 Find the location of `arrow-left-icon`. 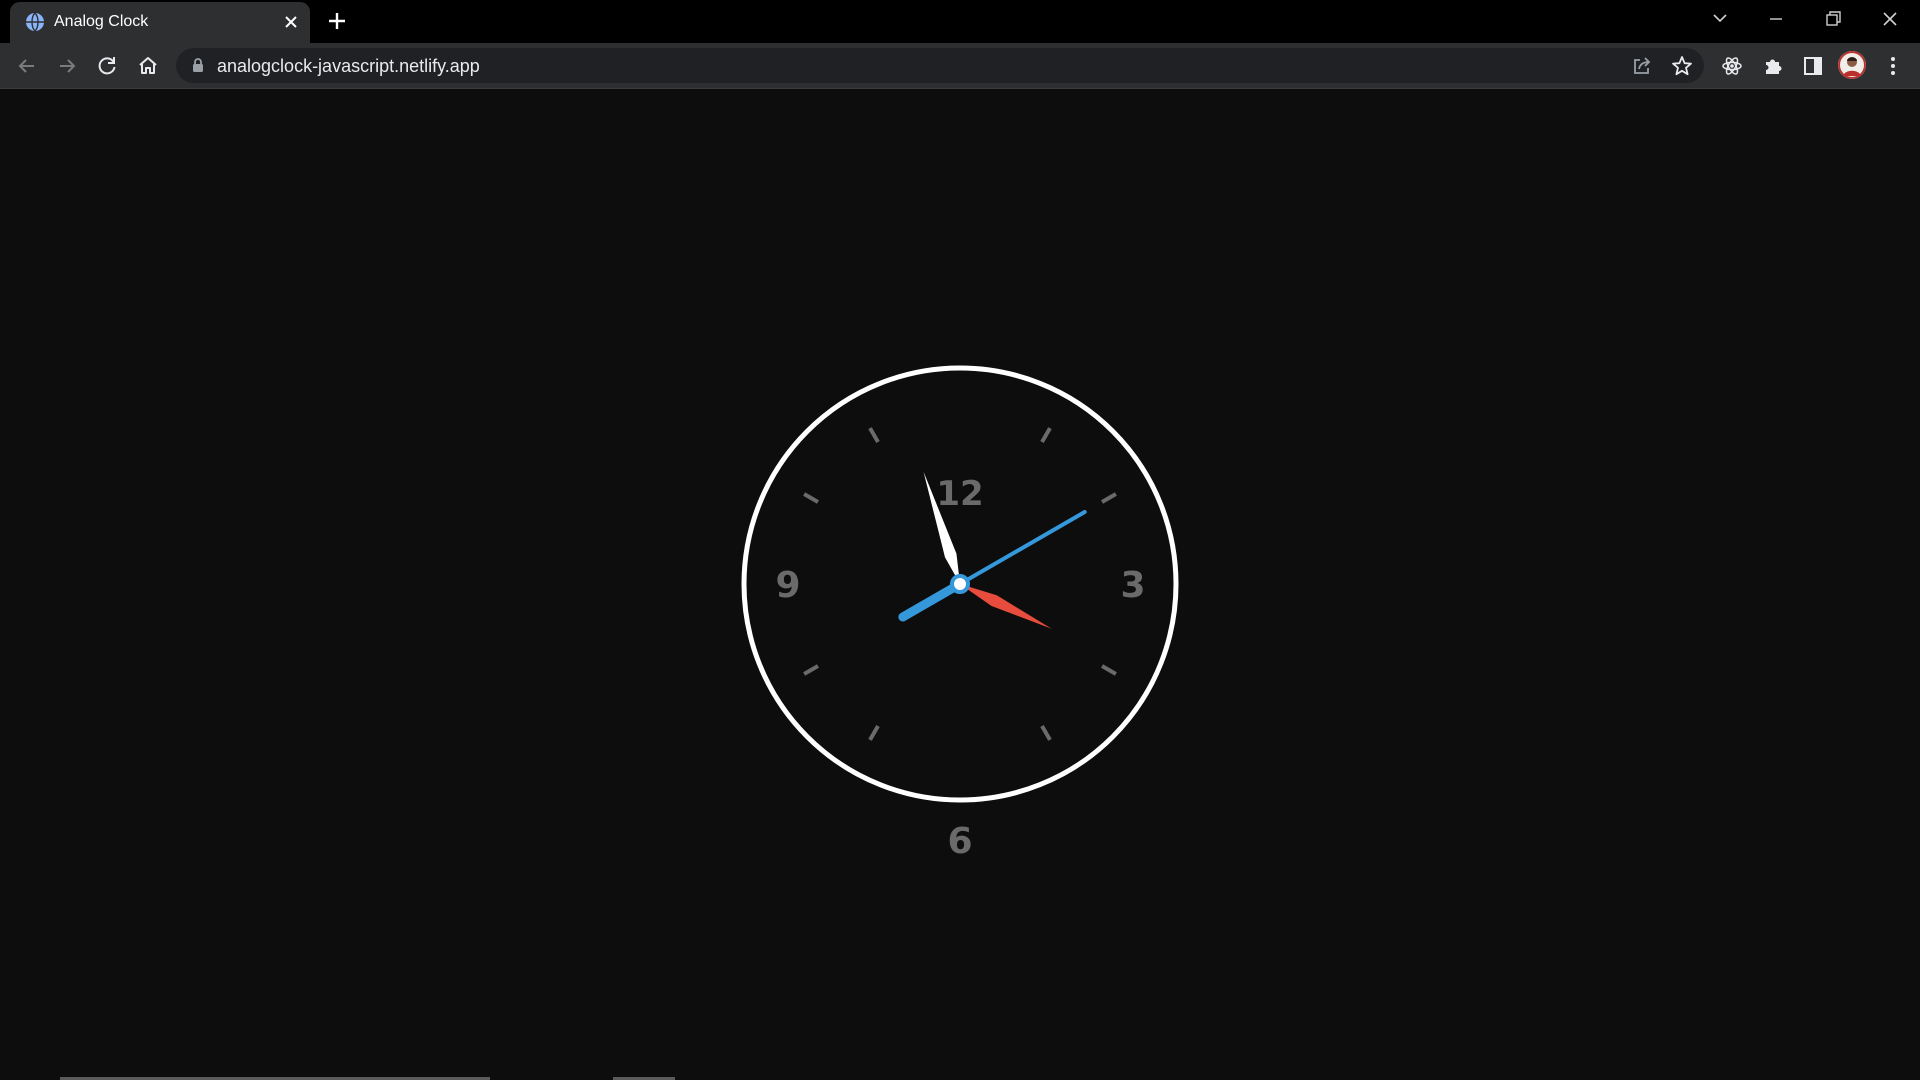

arrow-left-icon is located at coordinates (27, 66).